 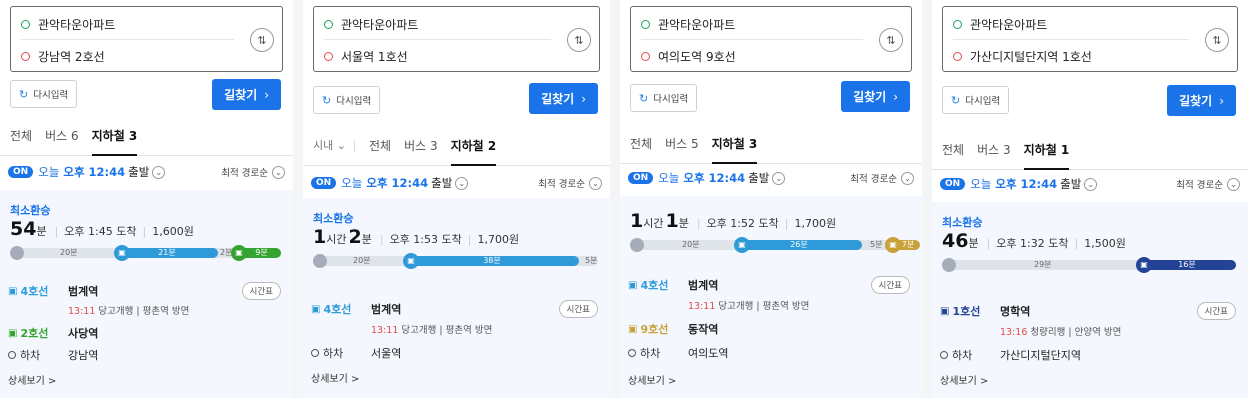 I want to click on destination-field: 가산디지털단지역 1호선, so click(x=1071, y=56).